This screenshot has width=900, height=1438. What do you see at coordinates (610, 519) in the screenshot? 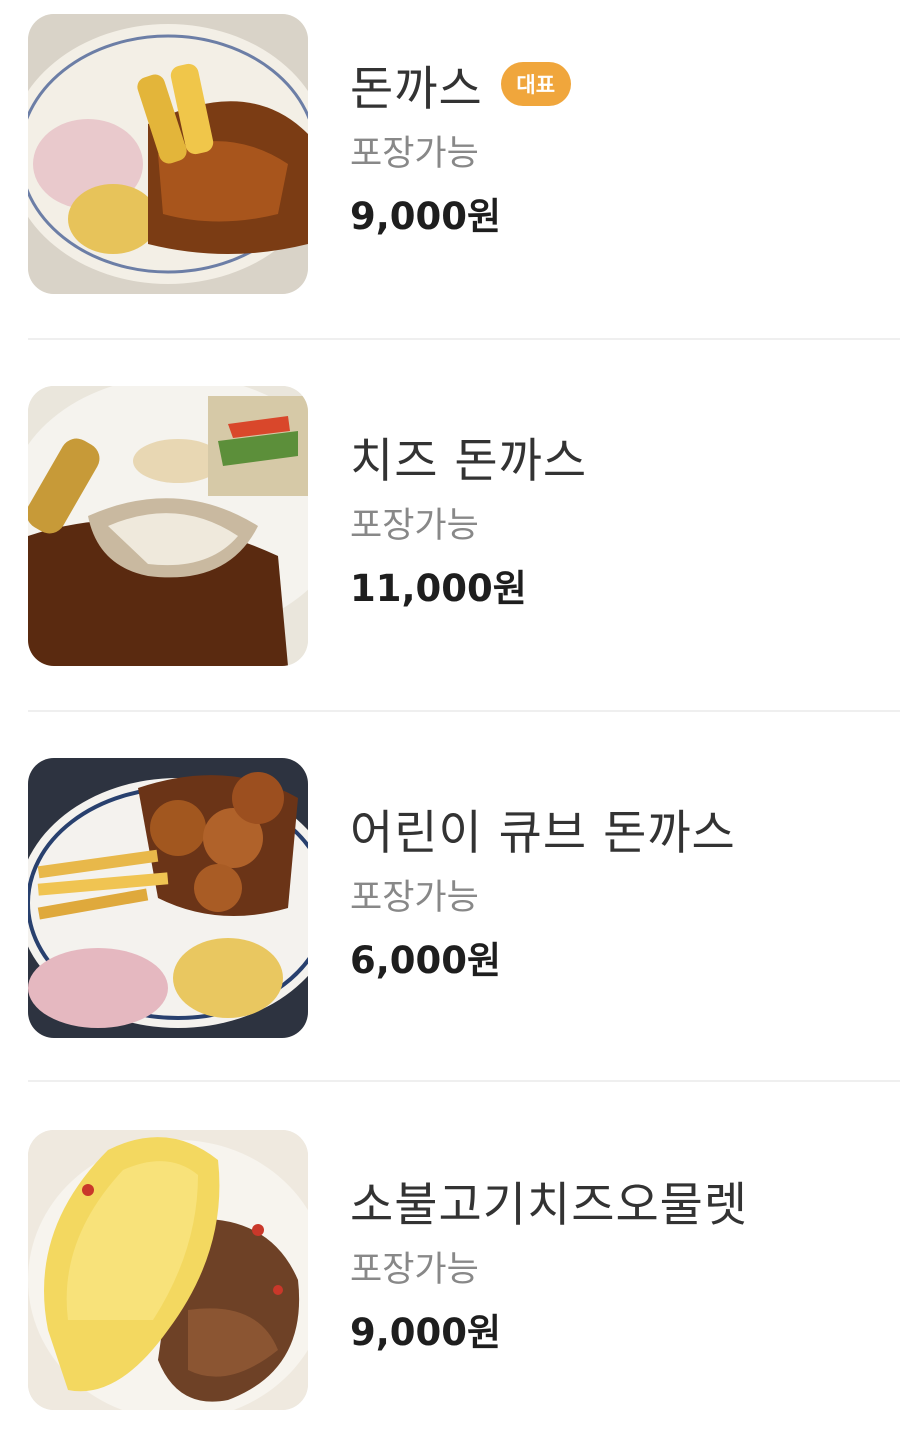
I see `menu-item-info: 치즈 돈까스 포장가능 11,000원` at bounding box center [610, 519].